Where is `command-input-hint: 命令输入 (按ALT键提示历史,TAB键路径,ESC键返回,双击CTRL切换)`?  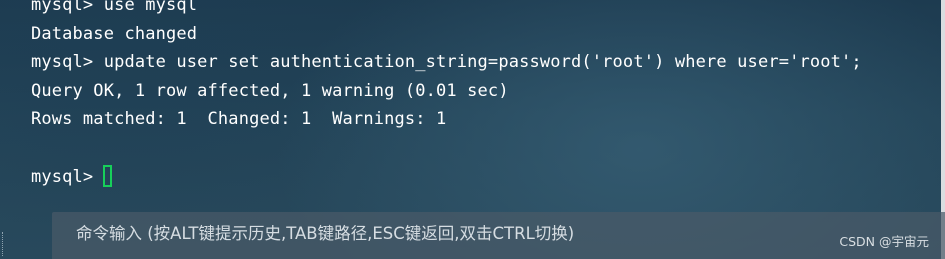 command-input-hint: 命令输入 (按ALT键提示历史,TAB键路径,ESC键返回,双击CTRL切换) is located at coordinates (325, 233).